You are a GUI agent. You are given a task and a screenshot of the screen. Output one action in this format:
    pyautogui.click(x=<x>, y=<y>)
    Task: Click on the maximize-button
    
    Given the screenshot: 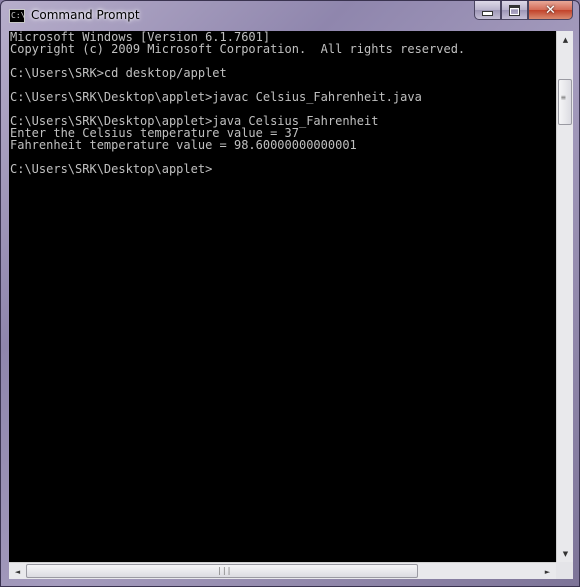 What is the action you would take?
    pyautogui.click(x=514, y=10)
    